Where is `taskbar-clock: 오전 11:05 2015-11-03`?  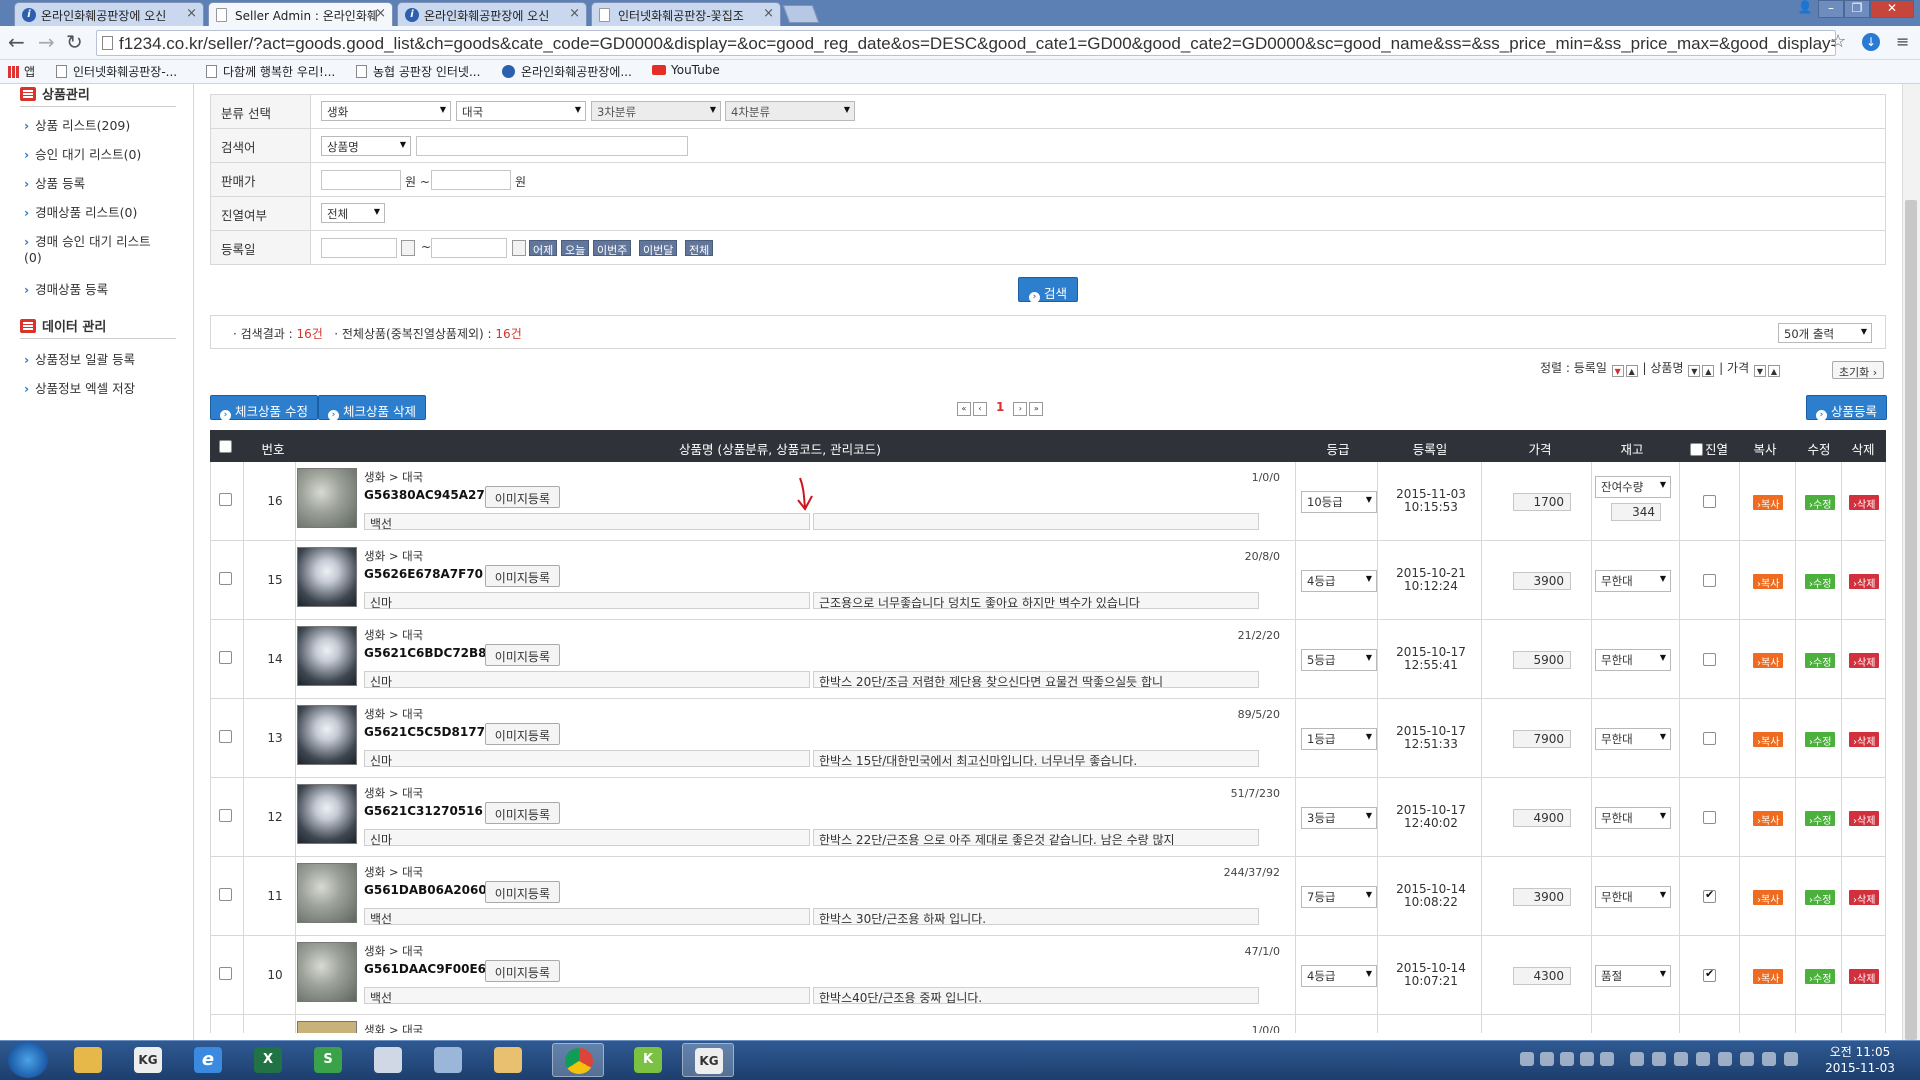 taskbar-clock: 오전 11:05 2015-11-03 is located at coordinates (1860, 1060).